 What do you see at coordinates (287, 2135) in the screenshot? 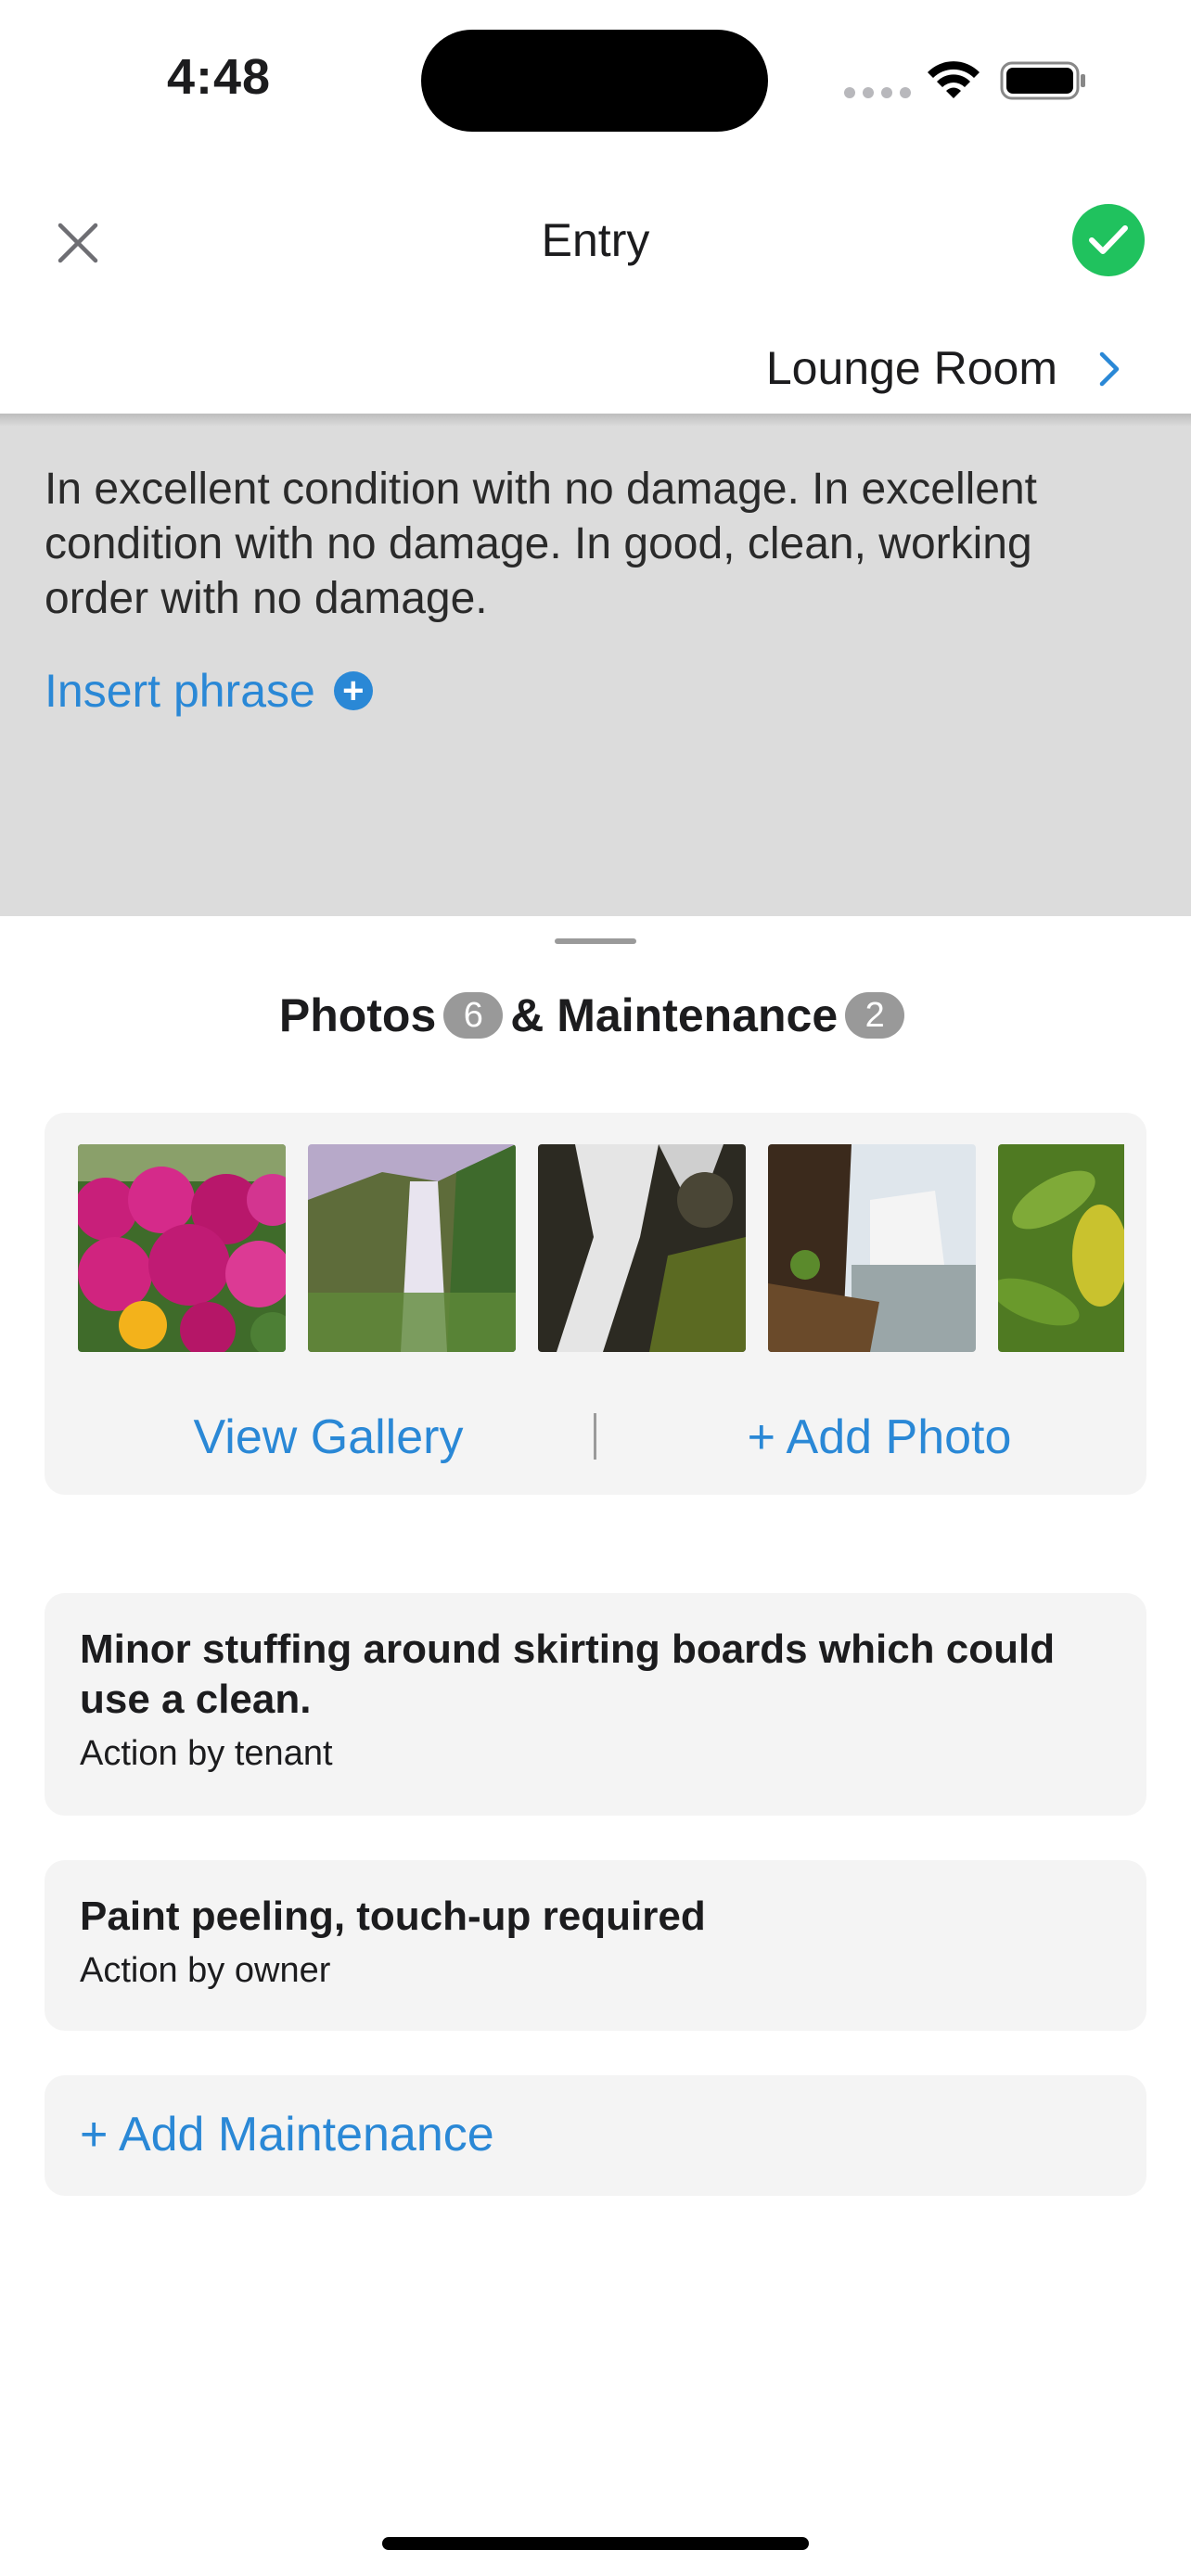
I see `add-maintenance-label: + Add Maintenance` at bounding box center [287, 2135].